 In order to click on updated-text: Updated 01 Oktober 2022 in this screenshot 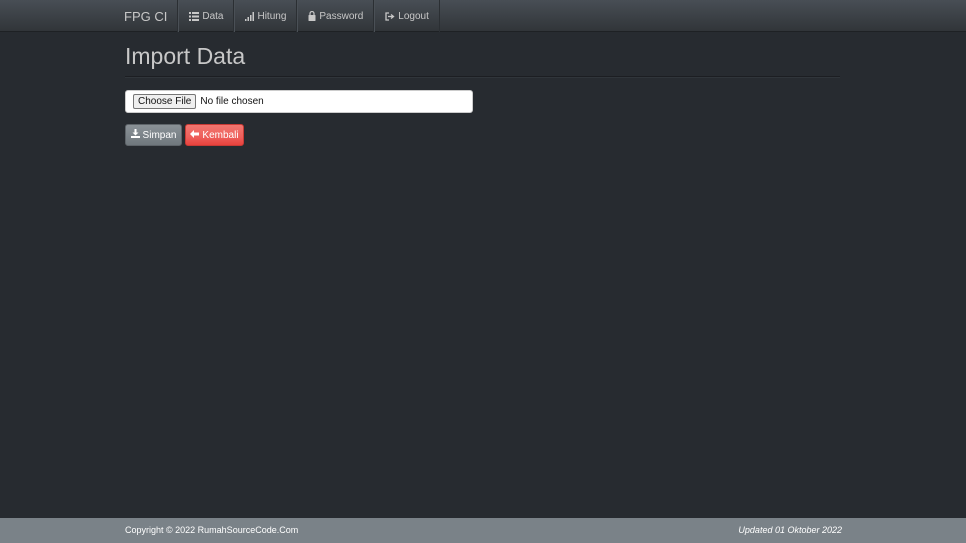, I will do `click(790, 530)`.